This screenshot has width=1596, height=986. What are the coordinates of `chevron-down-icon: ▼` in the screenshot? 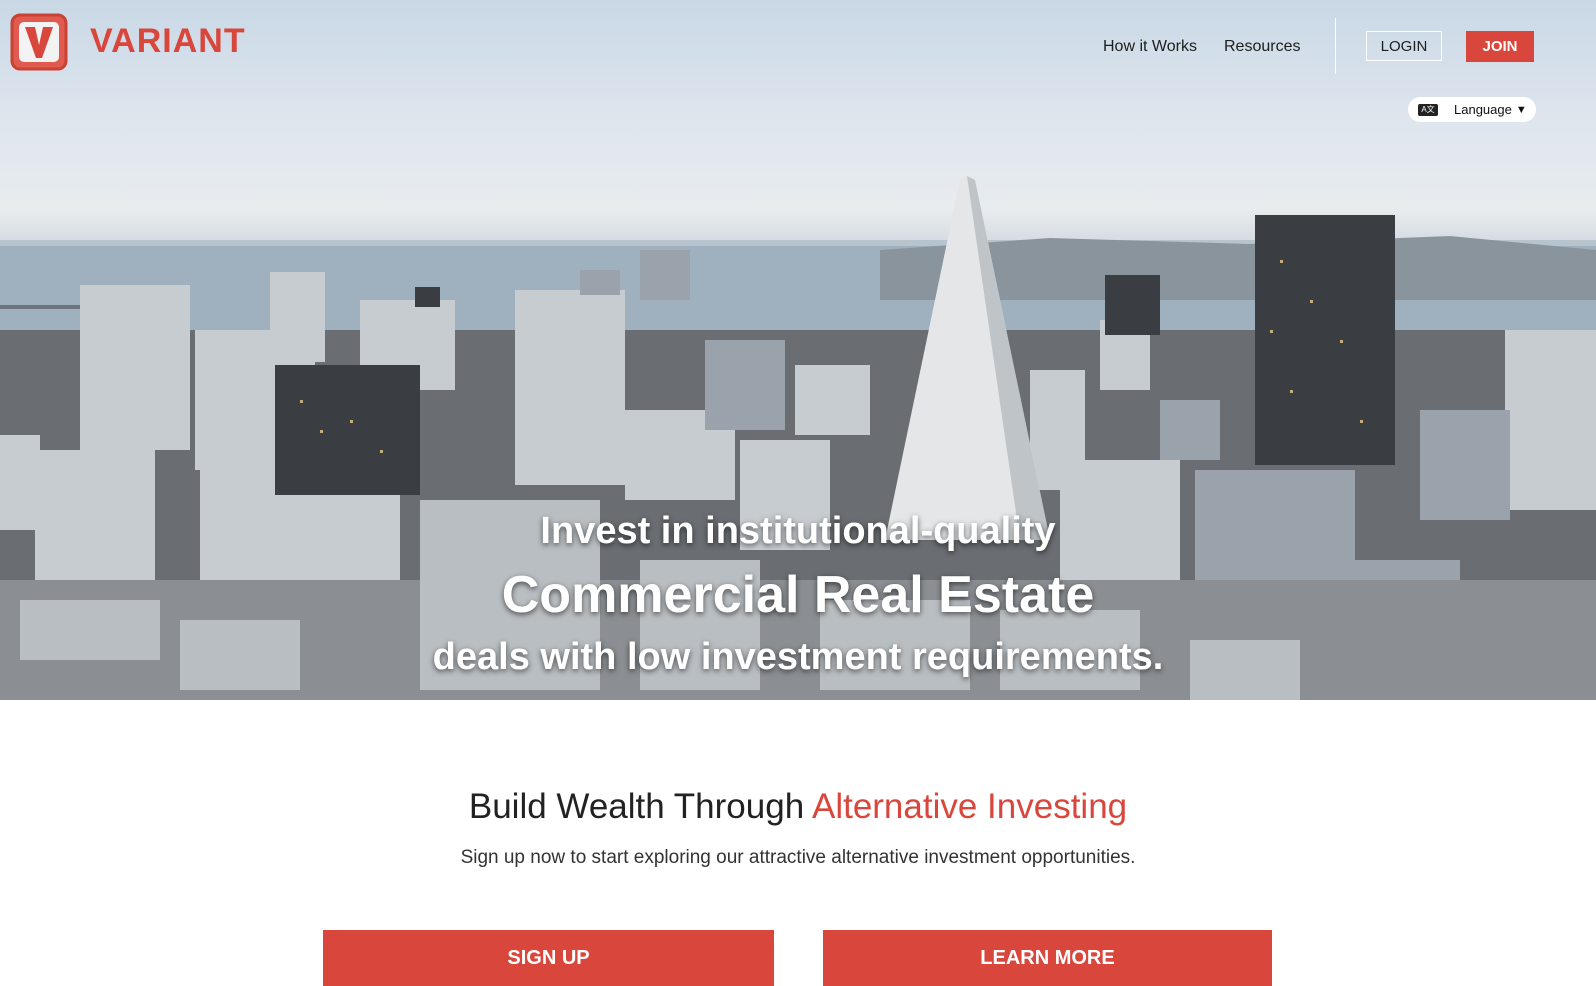 It's located at (1521, 109).